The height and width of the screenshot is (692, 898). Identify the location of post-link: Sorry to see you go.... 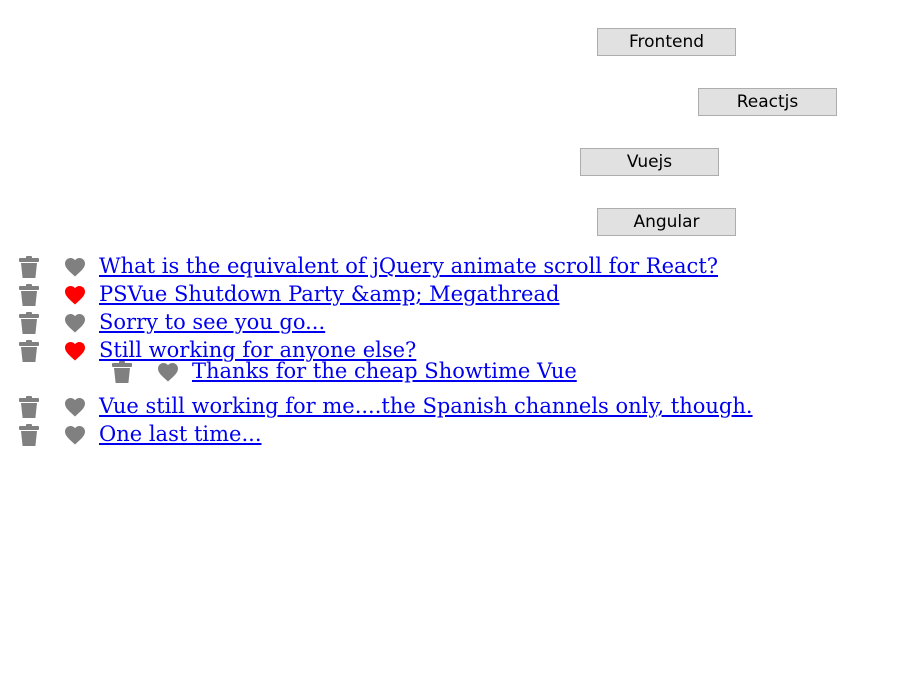
(212, 322).